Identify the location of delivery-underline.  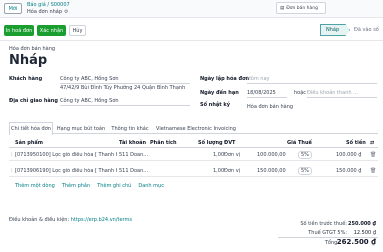
(125, 105).